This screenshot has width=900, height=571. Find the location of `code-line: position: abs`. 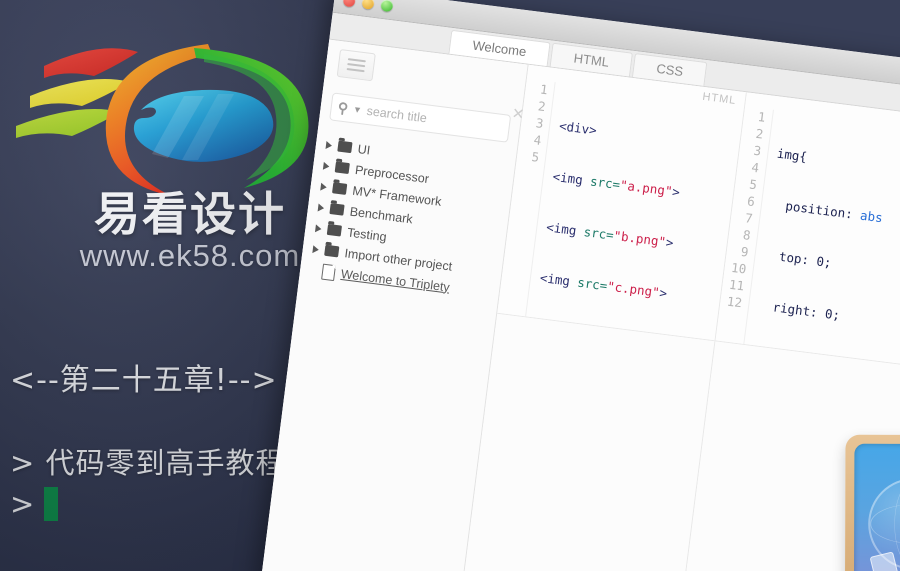

code-line: position: abs is located at coordinates (826, 211).